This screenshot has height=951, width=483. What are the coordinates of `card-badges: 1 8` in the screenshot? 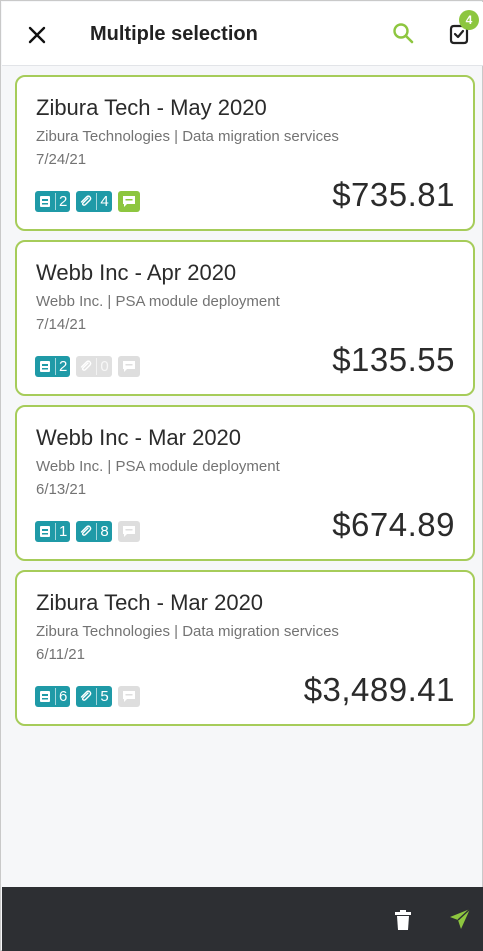 It's located at (87, 531).